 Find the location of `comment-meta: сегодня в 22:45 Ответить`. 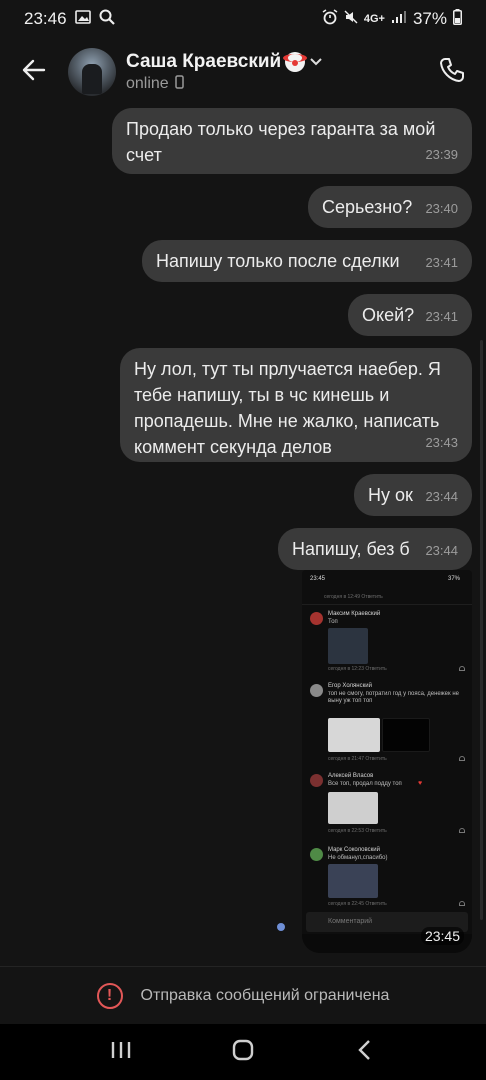

comment-meta: сегодня в 22:45 Ответить is located at coordinates (357, 904).